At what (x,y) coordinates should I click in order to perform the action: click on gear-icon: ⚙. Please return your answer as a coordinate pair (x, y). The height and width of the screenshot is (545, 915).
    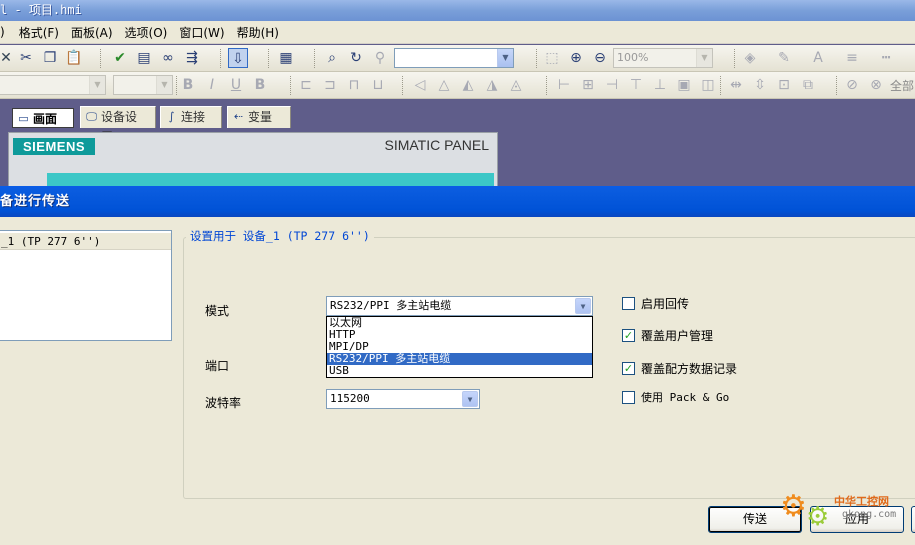
    Looking at the image, I should click on (818, 517).